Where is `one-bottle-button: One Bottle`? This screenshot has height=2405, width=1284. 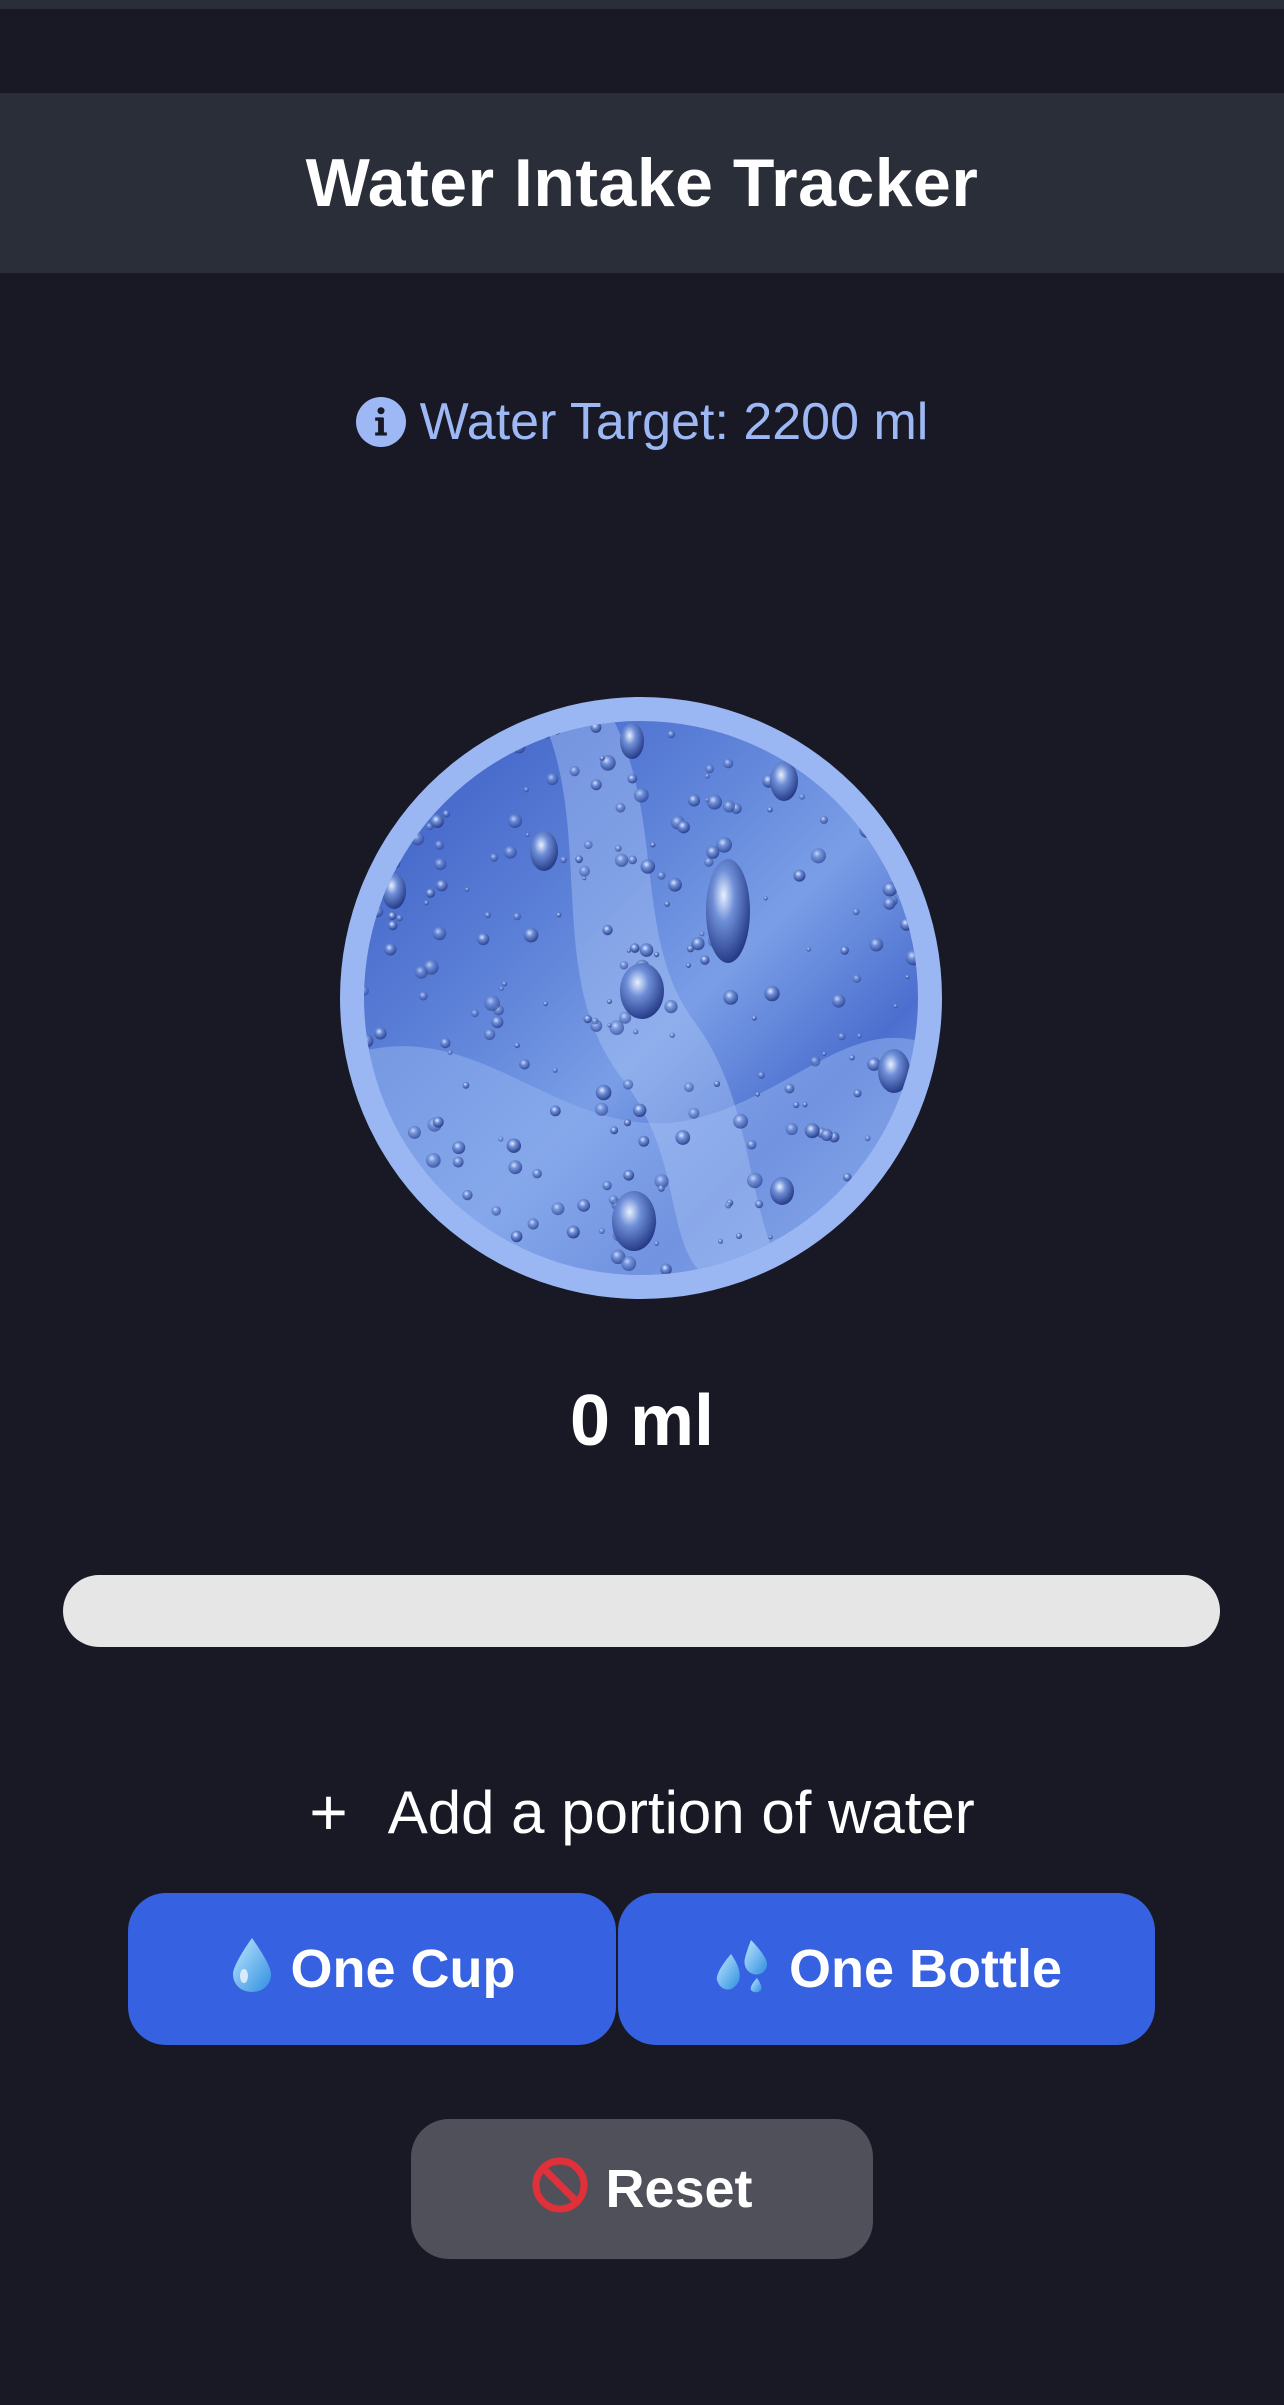
one-bottle-button: One Bottle is located at coordinates (886, 1969).